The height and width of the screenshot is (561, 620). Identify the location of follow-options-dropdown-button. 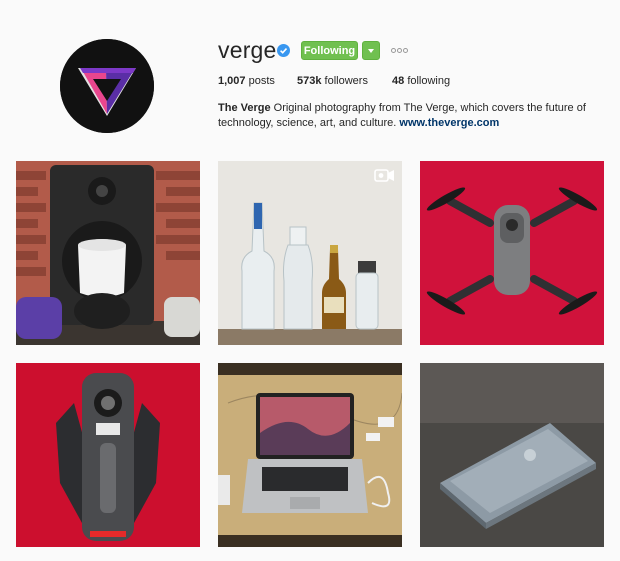
(371, 50).